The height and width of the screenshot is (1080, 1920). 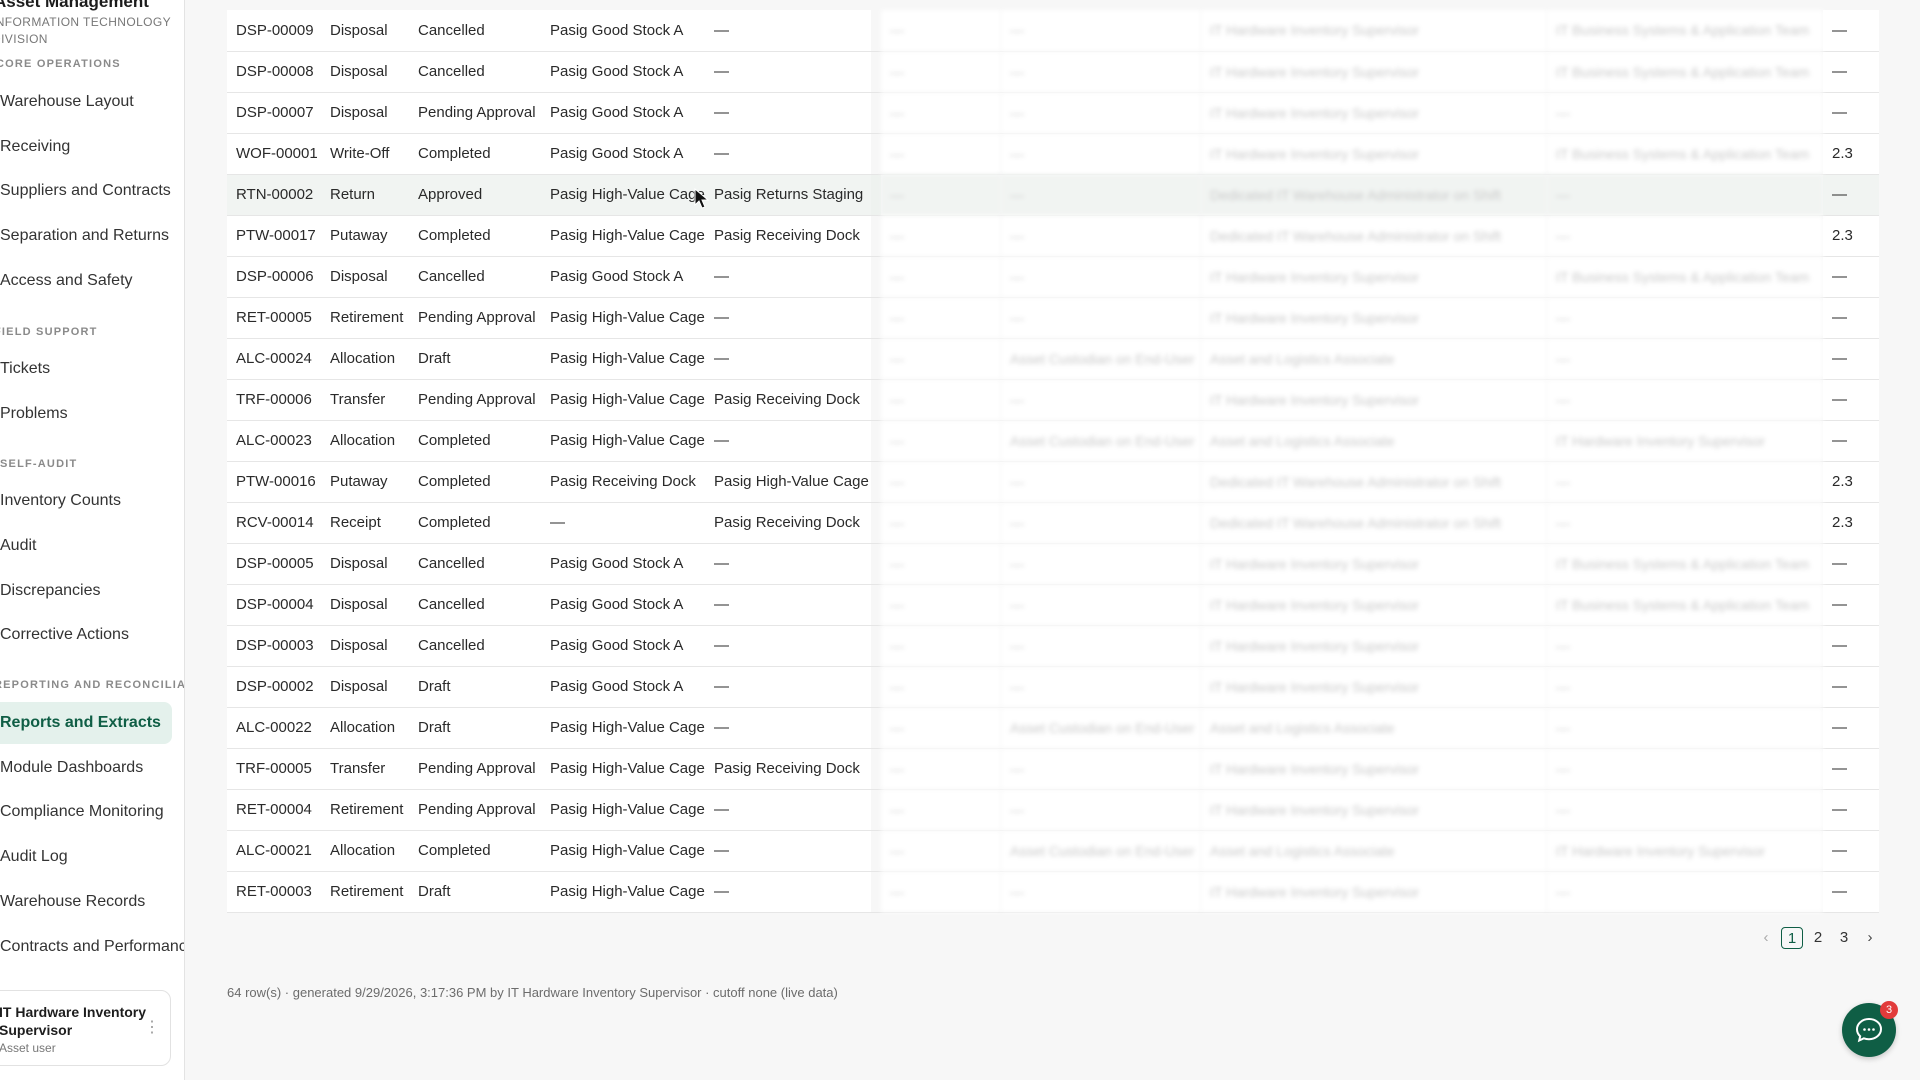 I want to click on sidebar-item-reports-extracts: Reports and Extracts, so click(x=86, y=723).